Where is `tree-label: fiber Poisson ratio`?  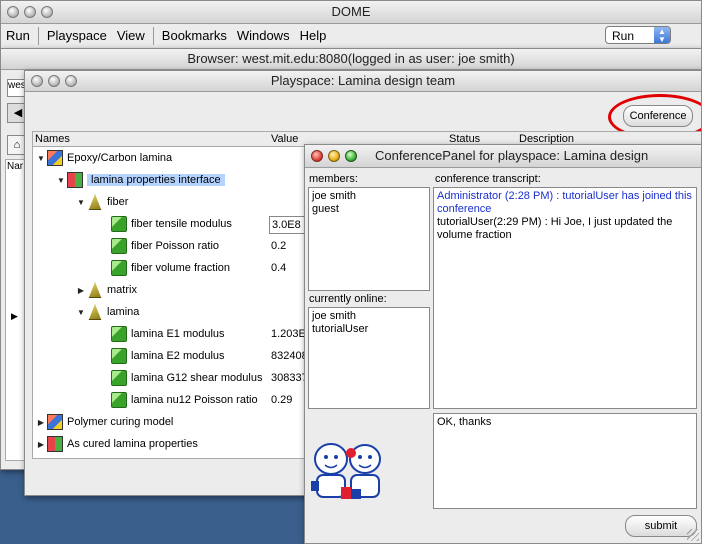
tree-label: fiber Poisson ratio is located at coordinates (175, 246).